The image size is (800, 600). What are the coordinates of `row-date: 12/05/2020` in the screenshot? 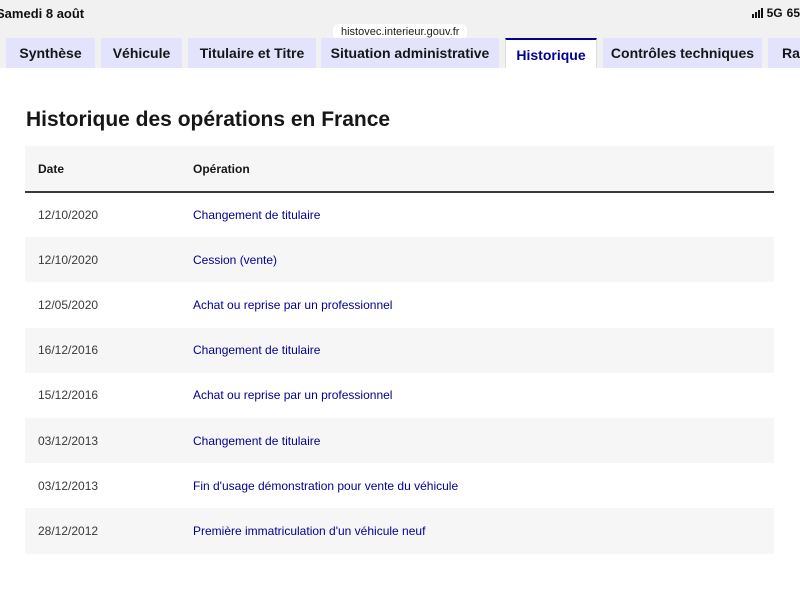 It's located at (68, 304).